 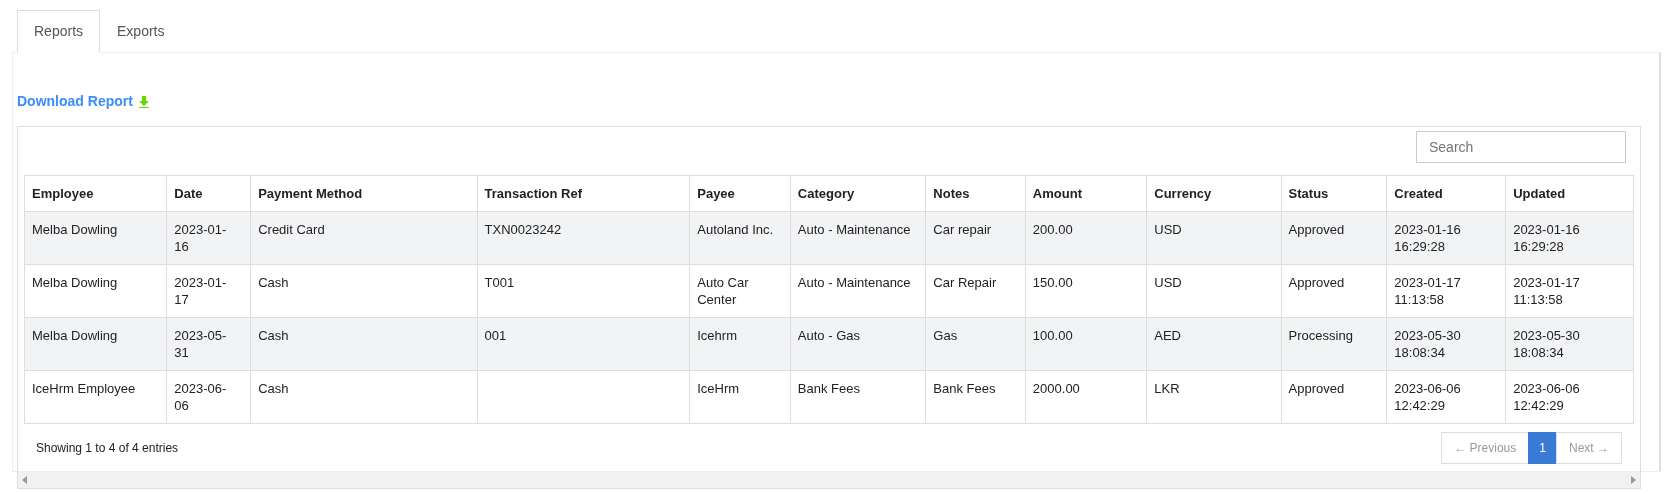 What do you see at coordinates (1334, 193) in the screenshot?
I see `column-header: Status` at bounding box center [1334, 193].